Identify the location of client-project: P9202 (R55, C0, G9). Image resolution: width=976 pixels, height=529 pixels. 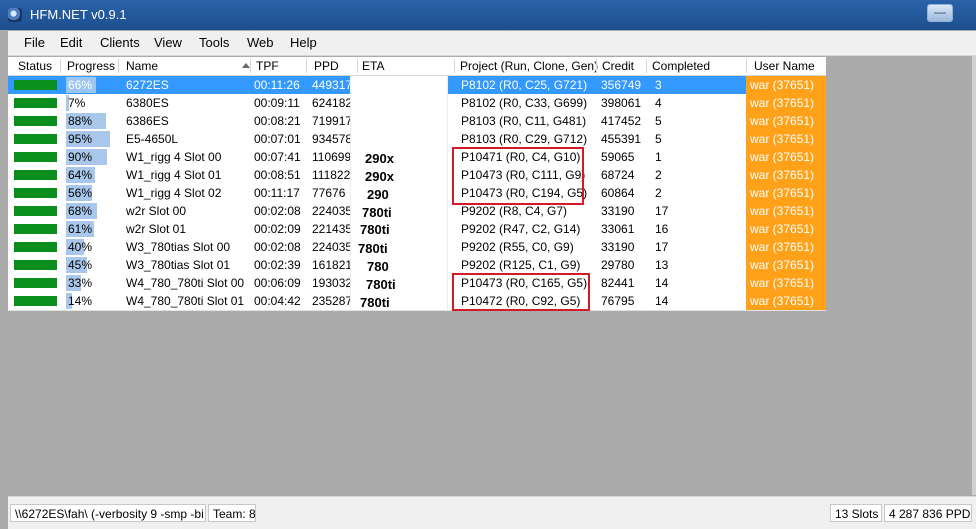
(517, 247).